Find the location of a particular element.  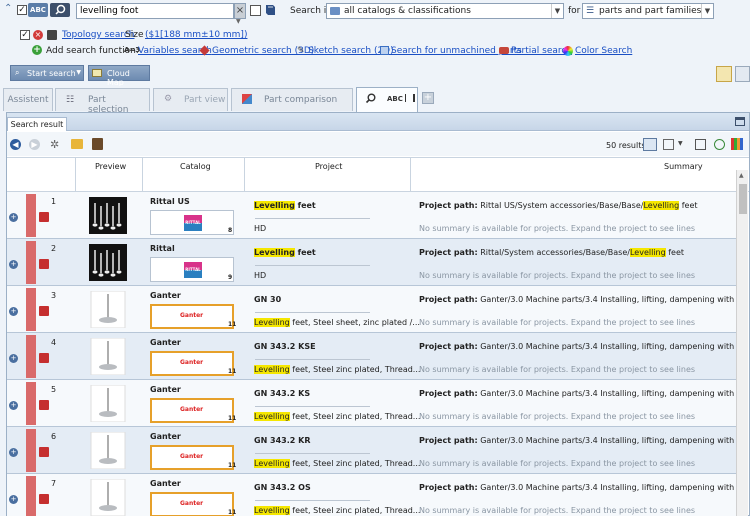

list-tree-icon: ☰ is located at coordinates (590, 11).